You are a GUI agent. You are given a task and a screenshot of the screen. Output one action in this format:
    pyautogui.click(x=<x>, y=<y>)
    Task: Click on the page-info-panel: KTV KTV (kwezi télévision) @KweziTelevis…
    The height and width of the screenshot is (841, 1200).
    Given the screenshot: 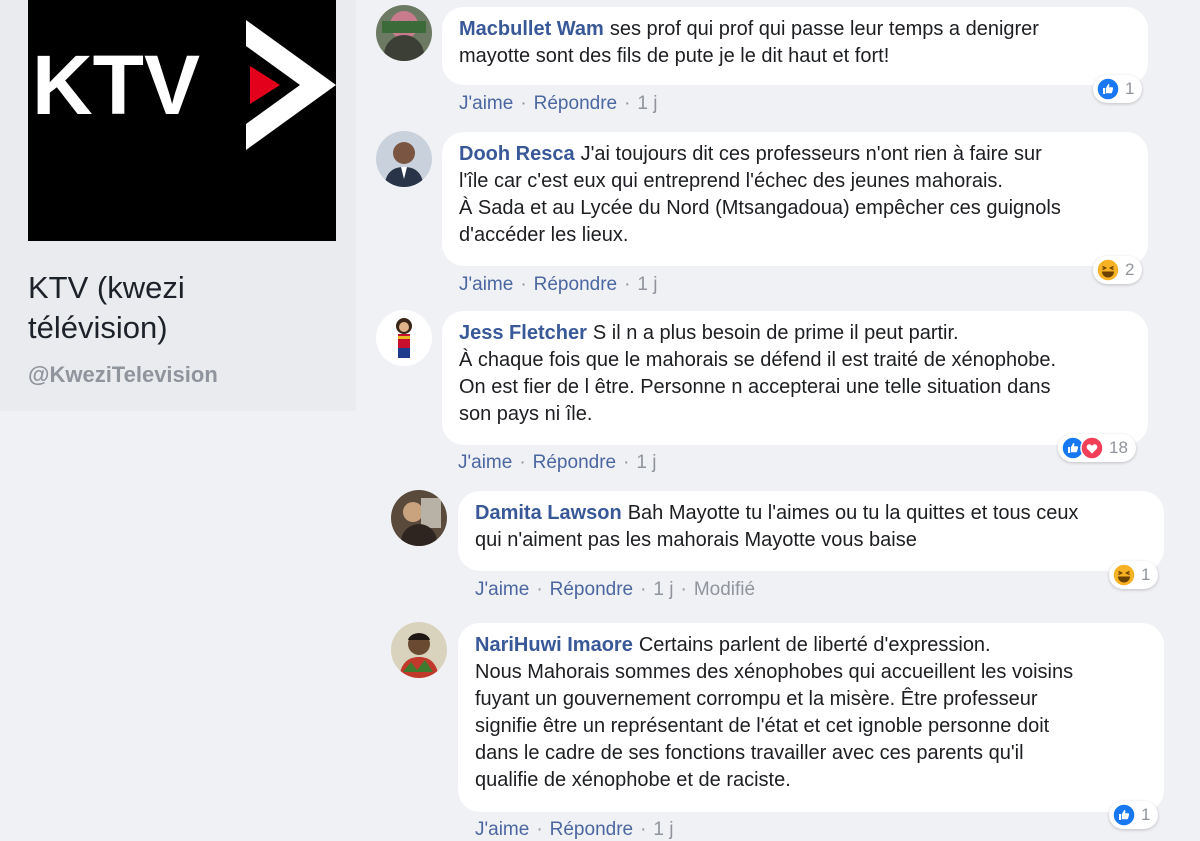 What is the action you would take?
    pyautogui.click(x=178, y=205)
    